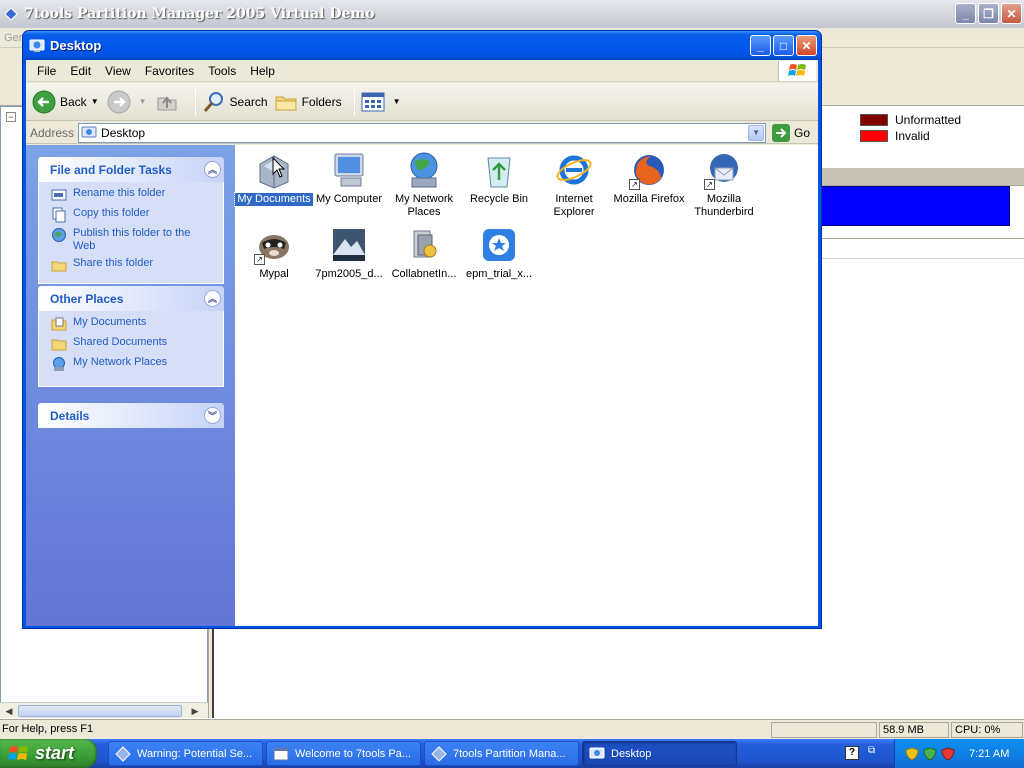  What do you see at coordinates (169, 102) in the screenshot?
I see `up-folder-button` at bounding box center [169, 102].